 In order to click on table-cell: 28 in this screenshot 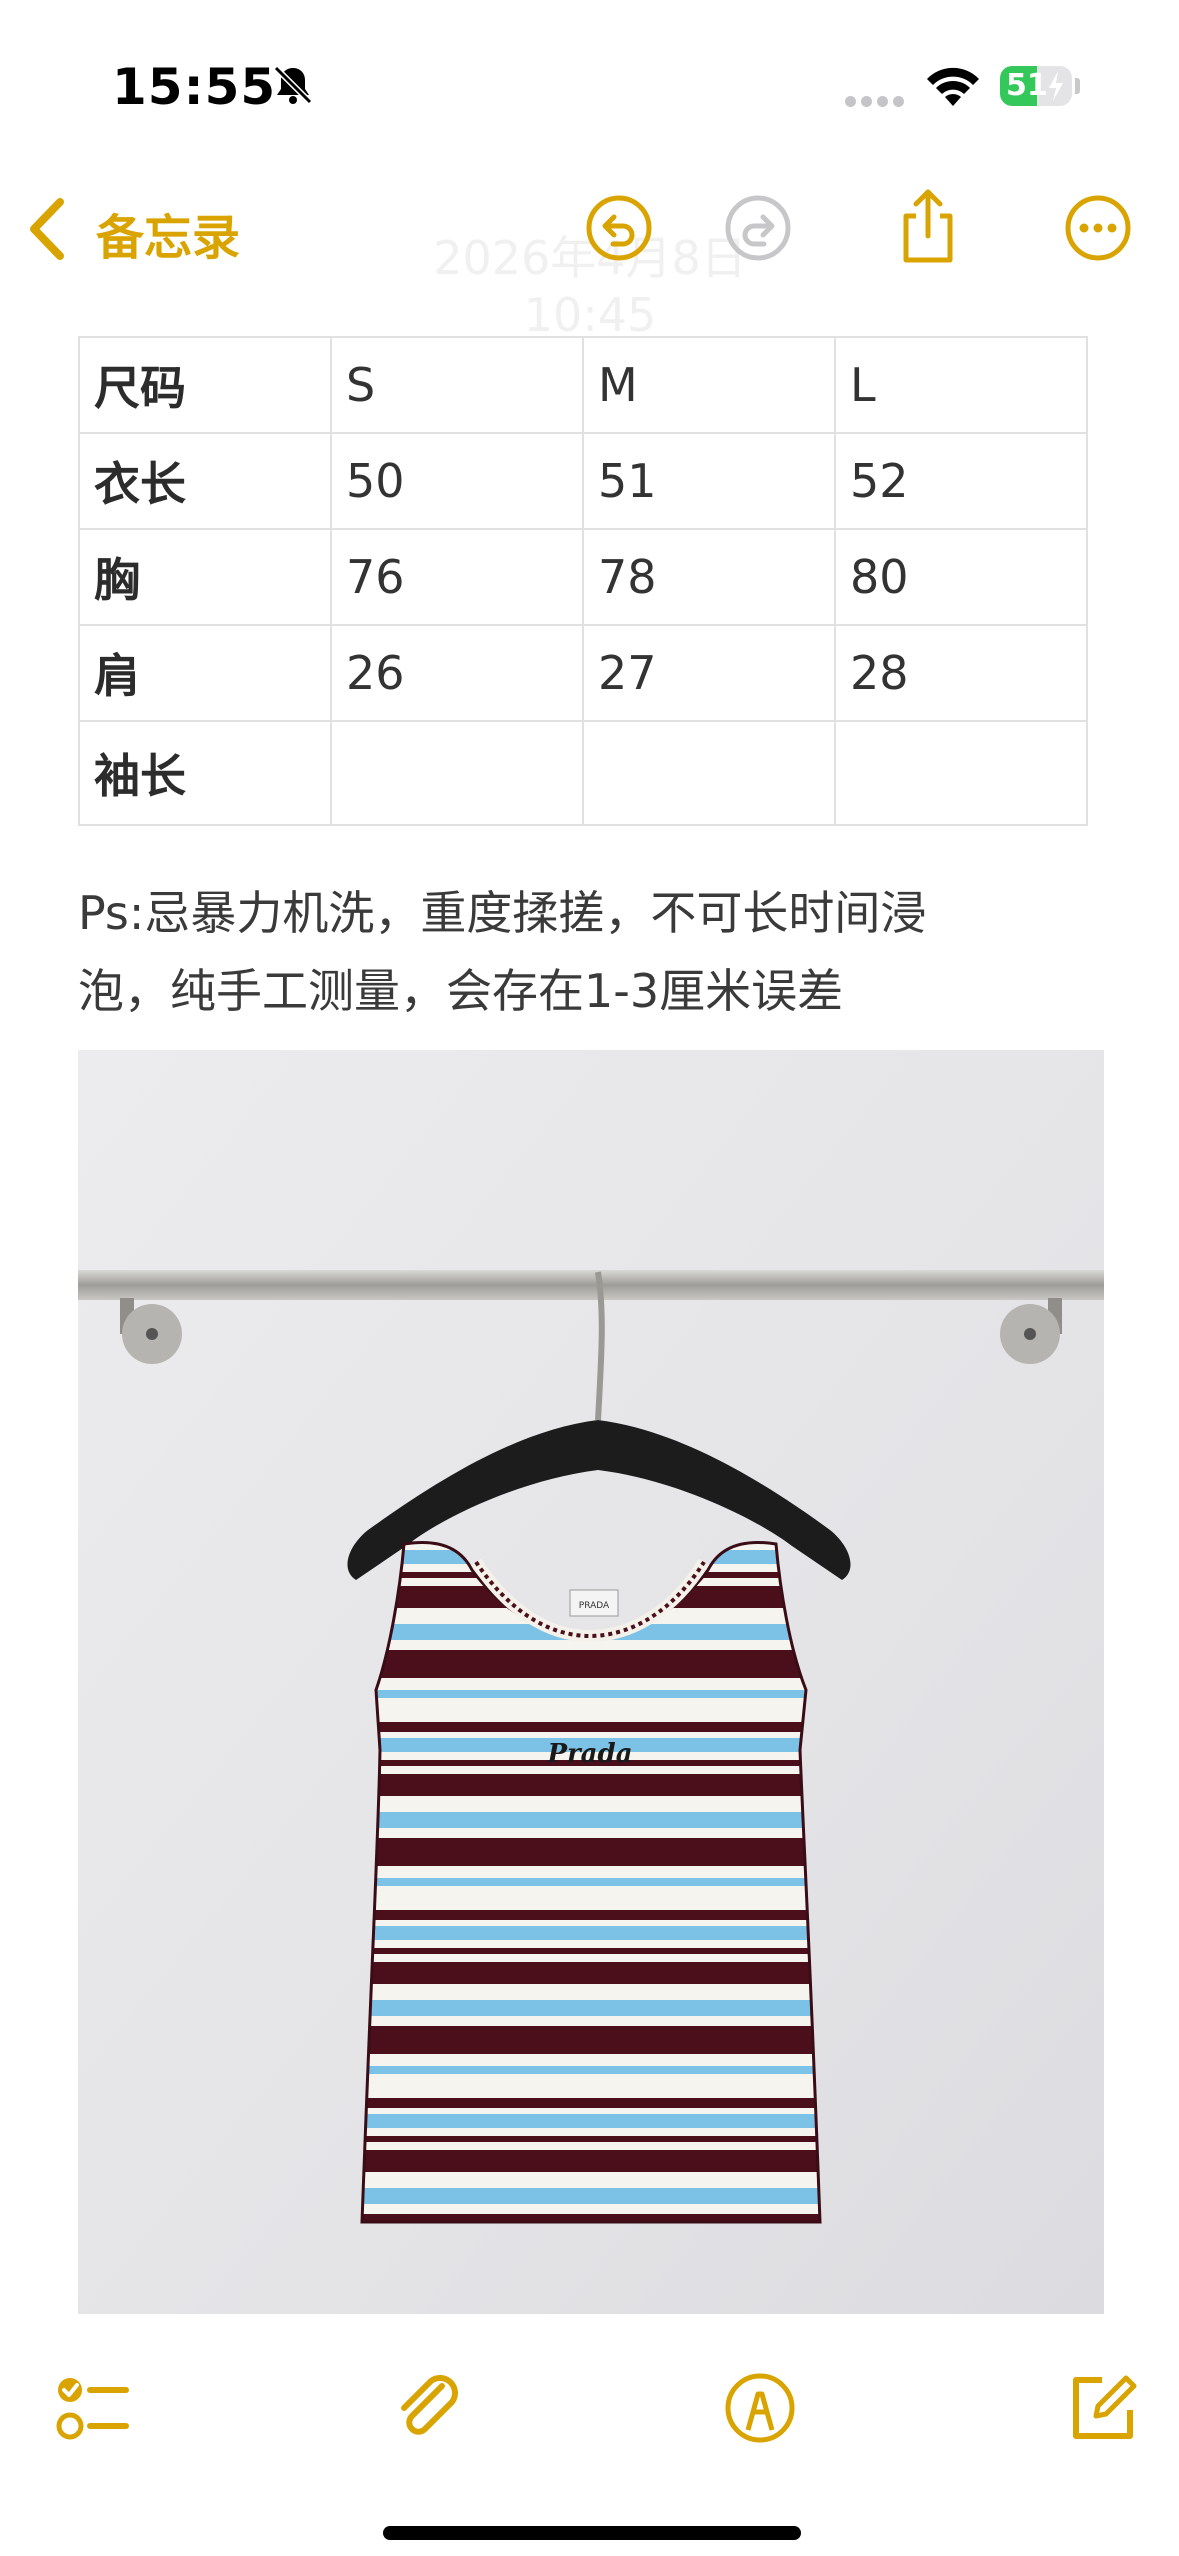, I will do `click(961, 673)`.